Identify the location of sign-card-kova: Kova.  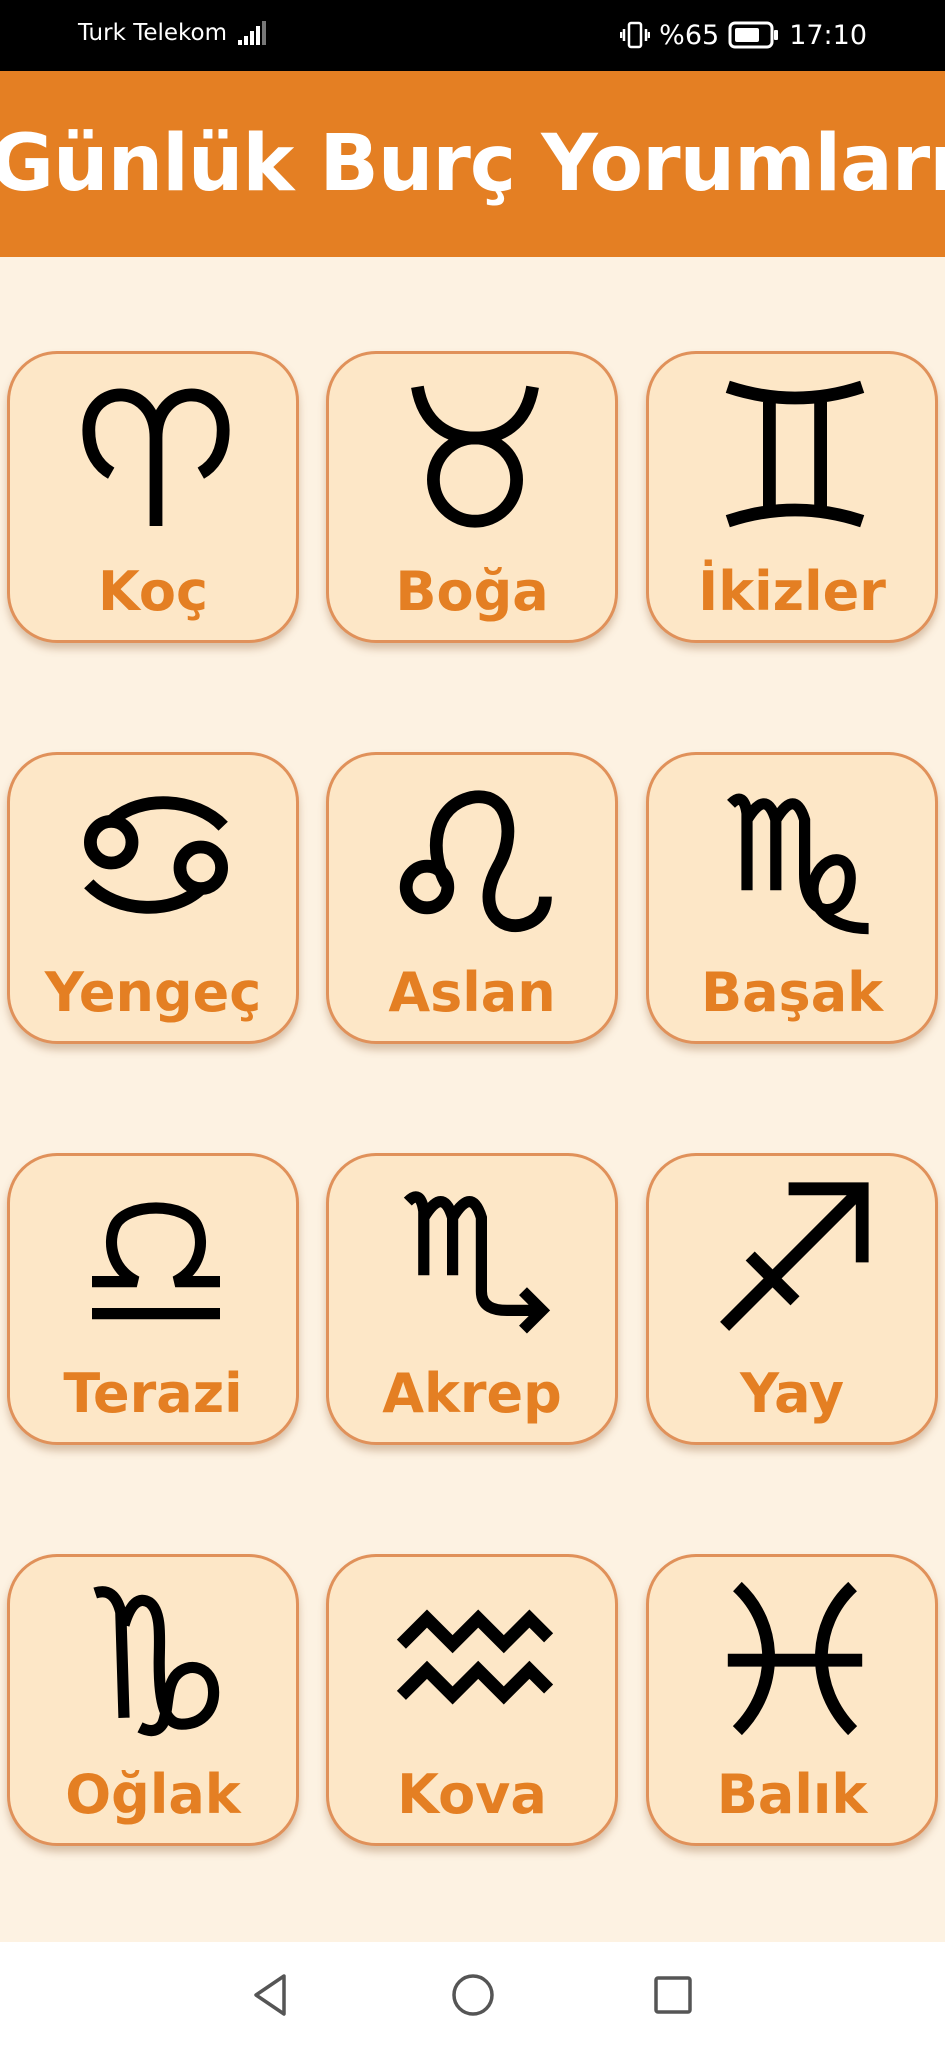
(472, 1700).